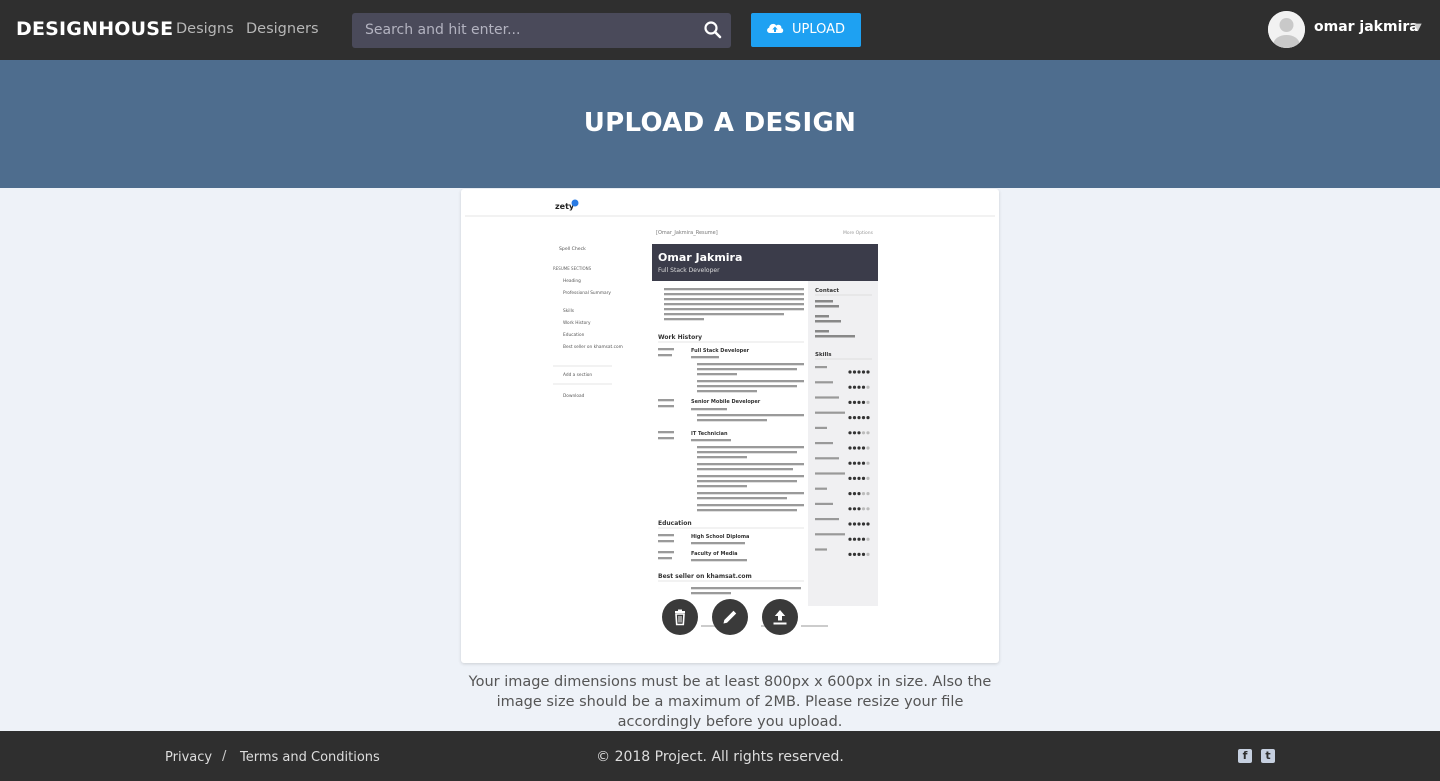  What do you see at coordinates (720, 351) in the screenshot?
I see `resume-job-title: Full Stack Developer` at bounding box center [720, 351].